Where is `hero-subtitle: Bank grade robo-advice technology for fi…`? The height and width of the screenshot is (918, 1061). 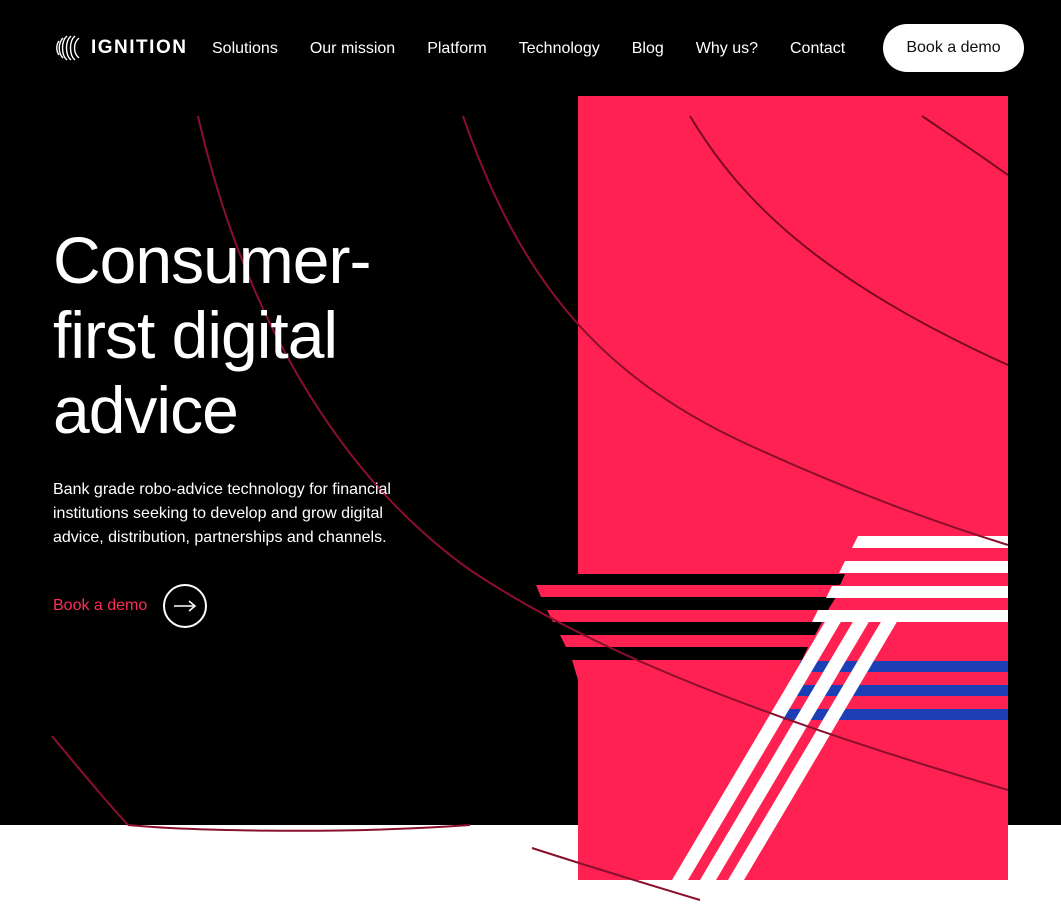 hero-subtitle: Bank grade robo-advice technology for fi… is located at coordinates (222, 513).